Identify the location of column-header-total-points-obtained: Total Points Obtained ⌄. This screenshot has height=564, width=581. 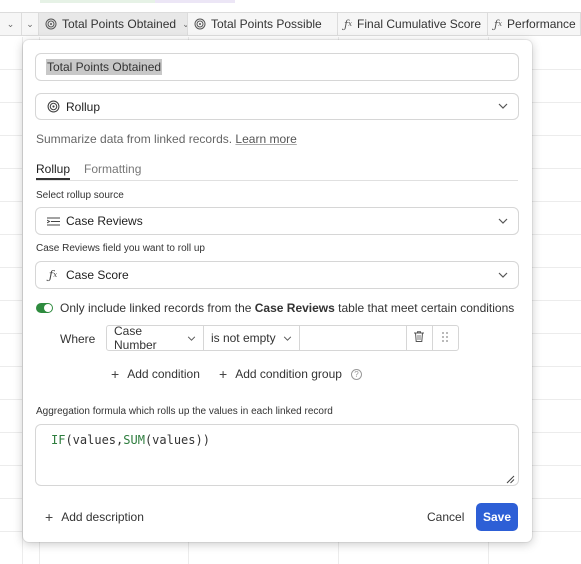
(113, 24).